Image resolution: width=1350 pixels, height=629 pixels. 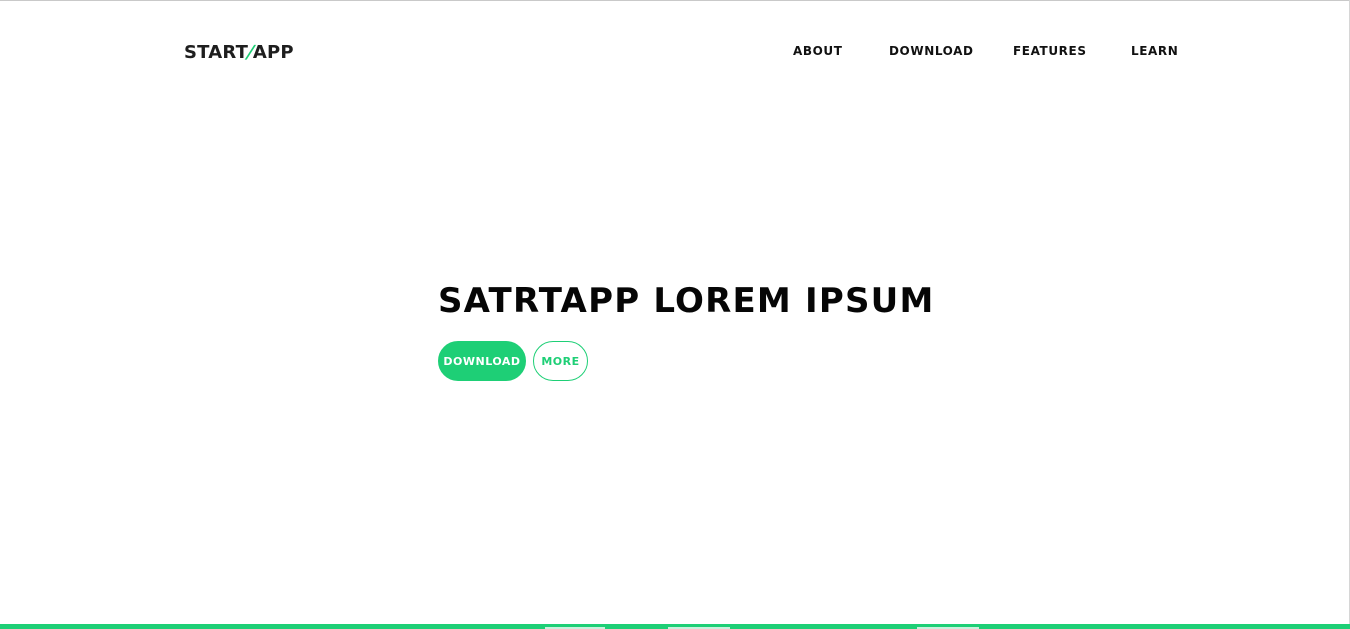 What do you see at coordinates (560, 361) in the screenshot?
I see `more-button: MORE` at bounding box center [560, 361].